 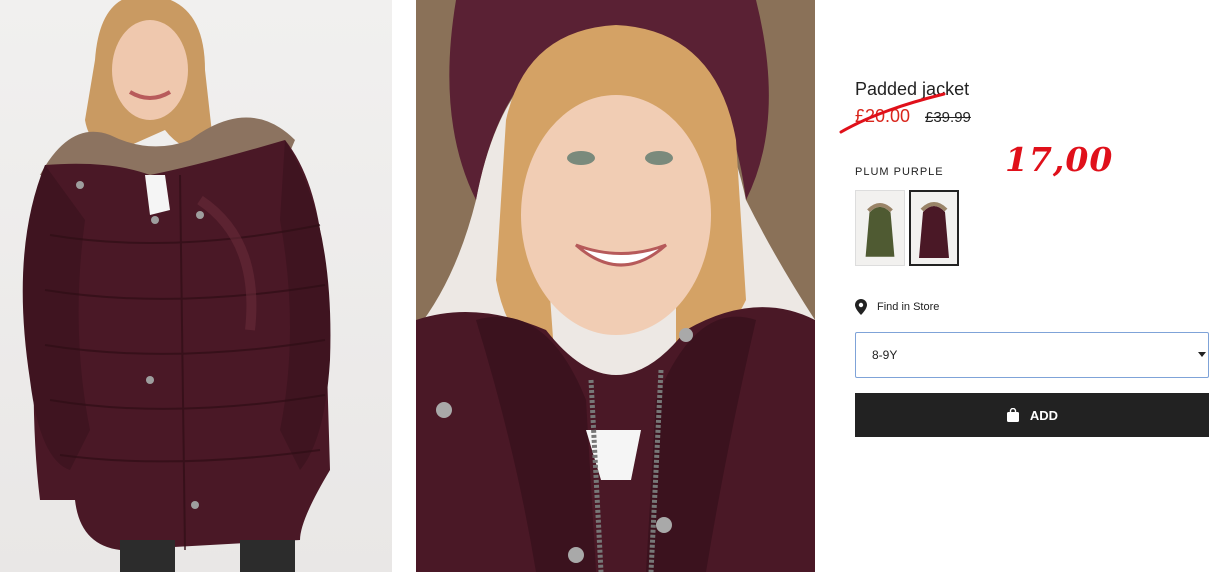 What do you see at coordinates (883, 116) in the screenshot?
I see `sale-price: £20.00` at bounding box center [883, 116].